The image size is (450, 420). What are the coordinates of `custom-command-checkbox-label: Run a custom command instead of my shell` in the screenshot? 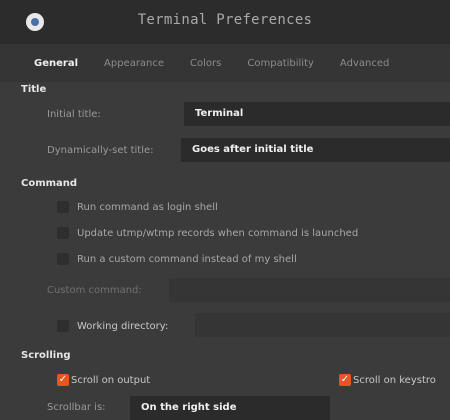 It's located at (187, 259).